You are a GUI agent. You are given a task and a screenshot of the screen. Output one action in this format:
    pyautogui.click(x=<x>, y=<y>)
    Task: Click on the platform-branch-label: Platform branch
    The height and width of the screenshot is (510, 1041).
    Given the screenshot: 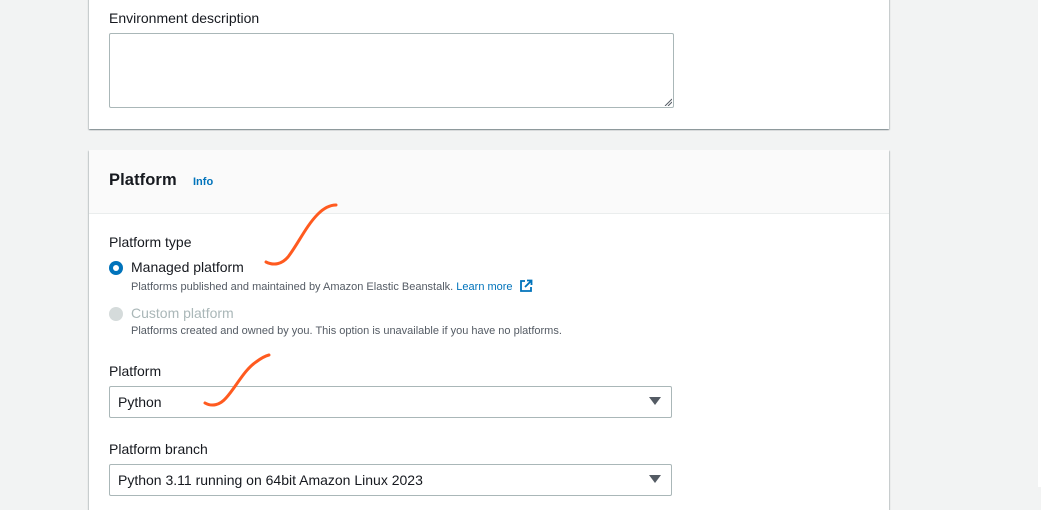 What is the action you would take?
    pyautogui.click(x=158, y=449)
    